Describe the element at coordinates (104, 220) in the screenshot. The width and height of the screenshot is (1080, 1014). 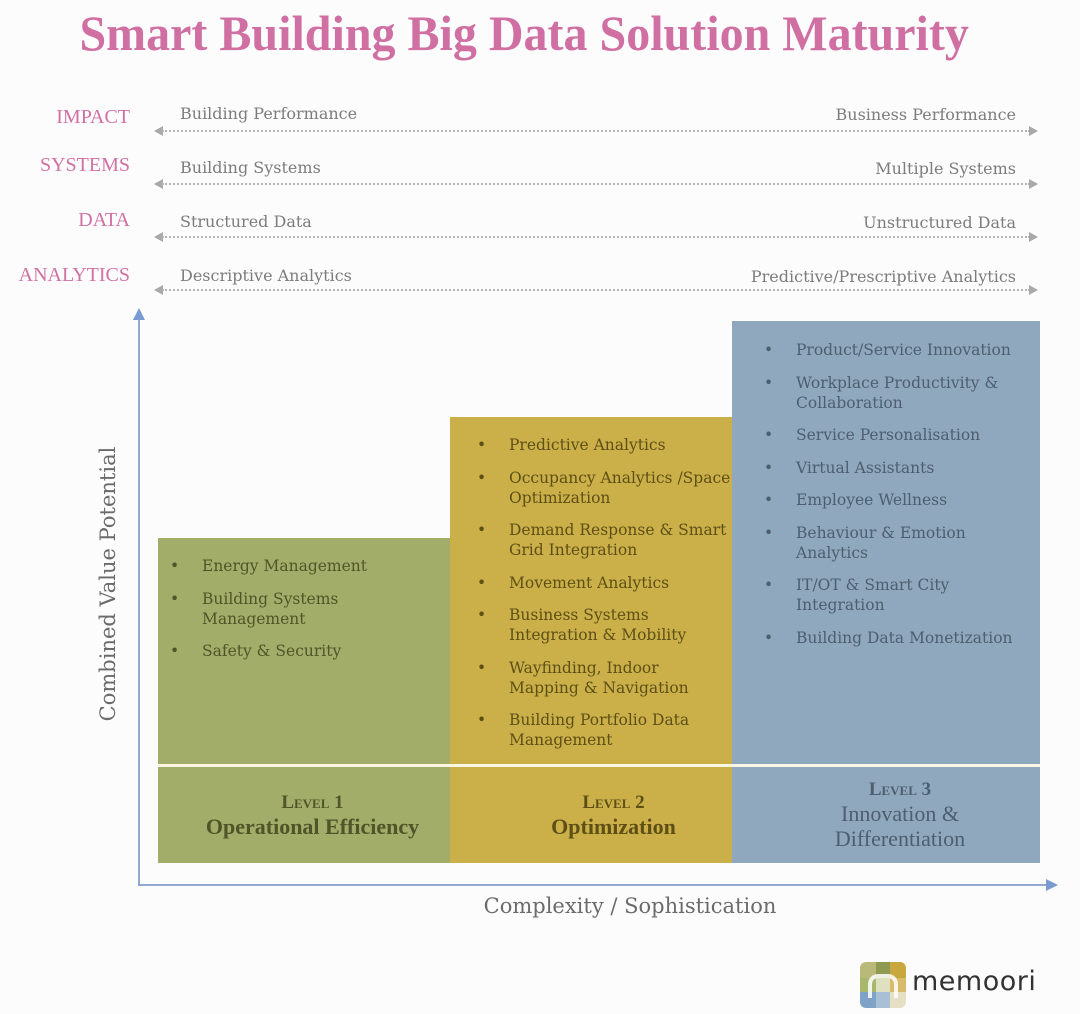
I see `dimension-label: DATA` at that location.